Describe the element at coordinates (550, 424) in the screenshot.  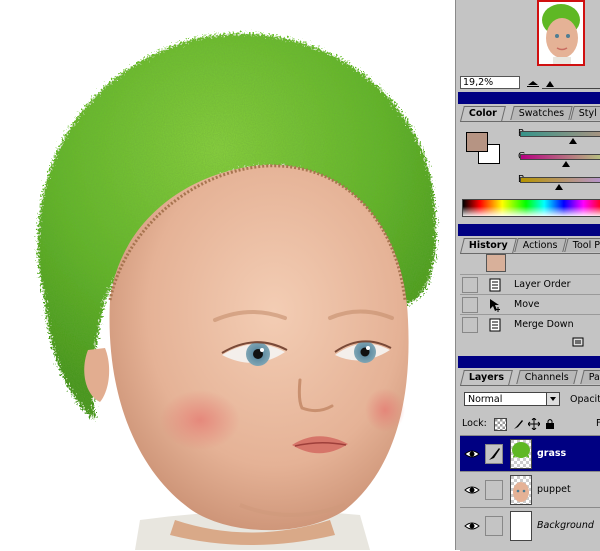
I see `lock-all-icon` at that location.